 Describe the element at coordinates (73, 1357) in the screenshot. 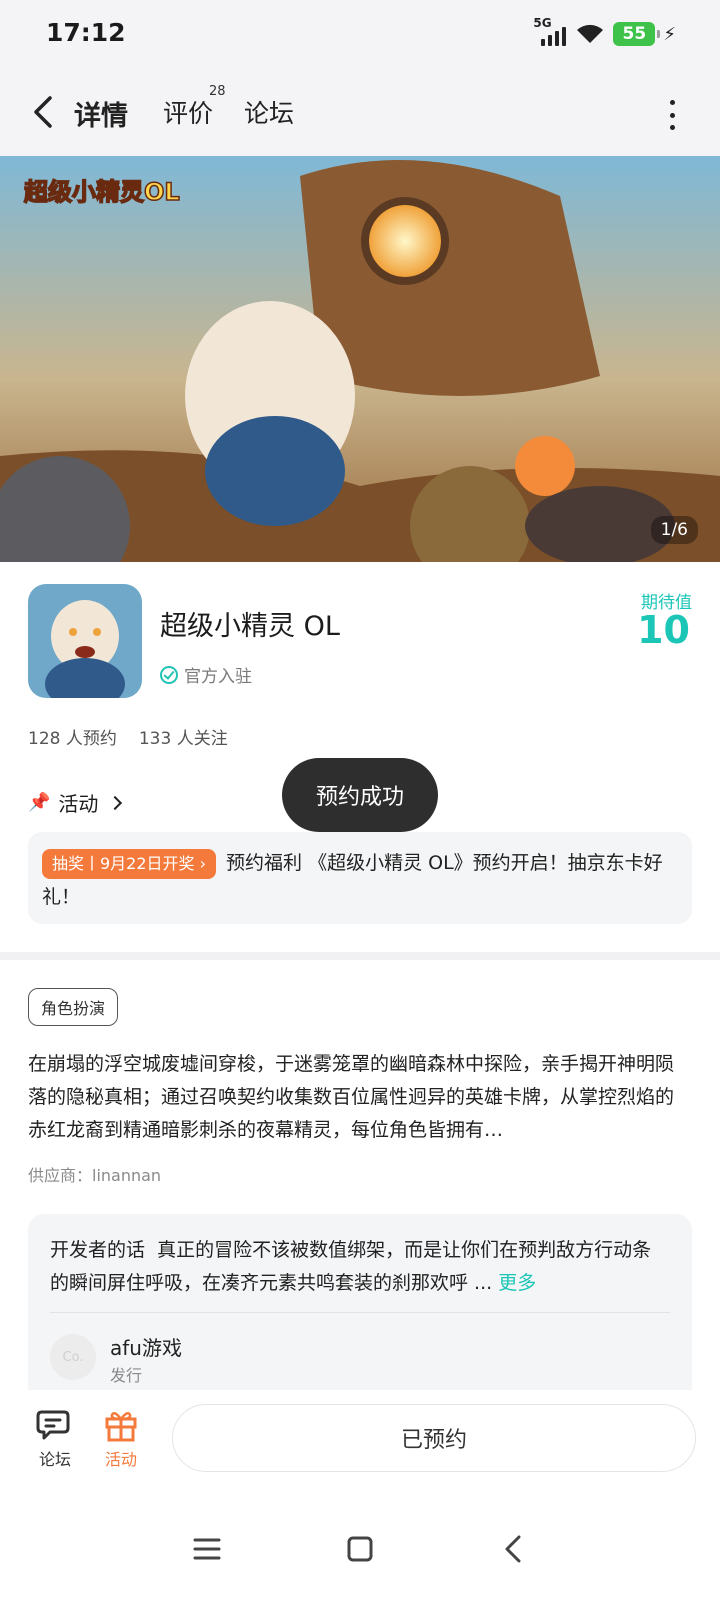

I see `developer-avatar: Co.` at that location.